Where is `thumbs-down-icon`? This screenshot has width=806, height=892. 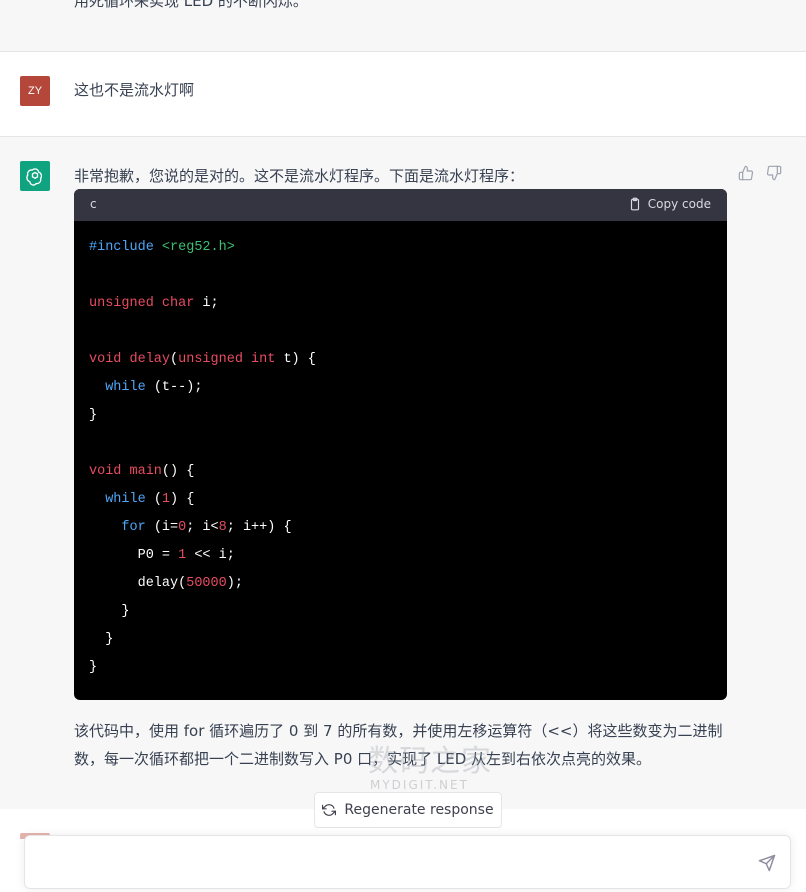
thumbs-down-icon is located at coordinates (774, 173).